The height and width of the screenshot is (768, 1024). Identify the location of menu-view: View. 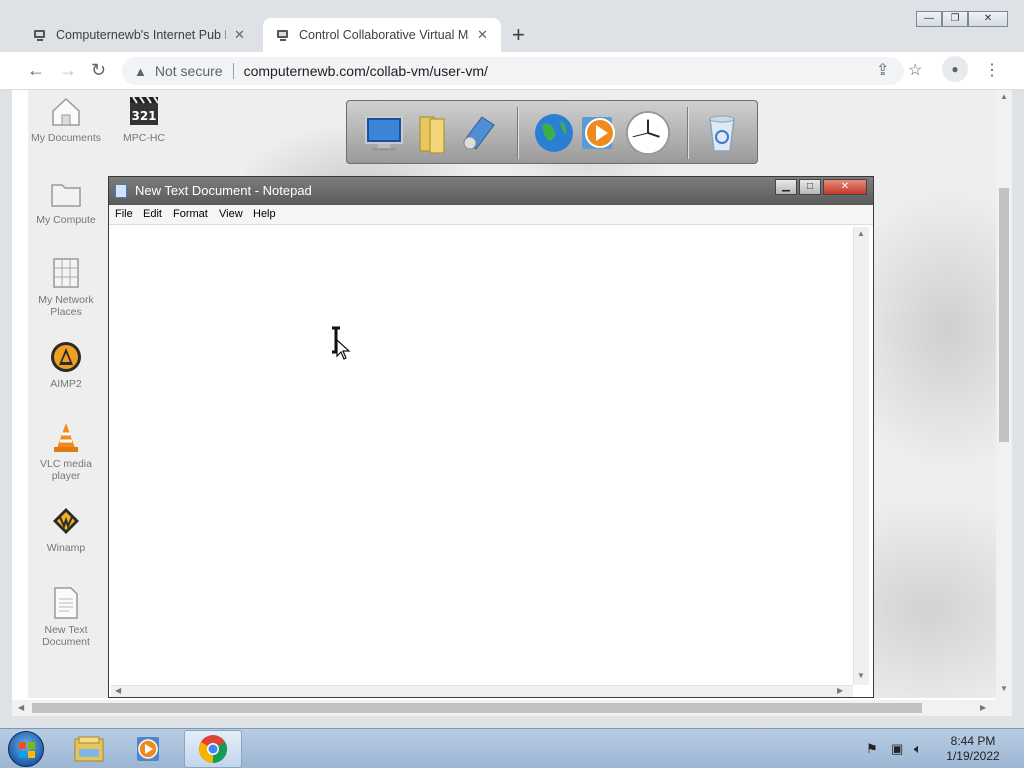
(231, 214).